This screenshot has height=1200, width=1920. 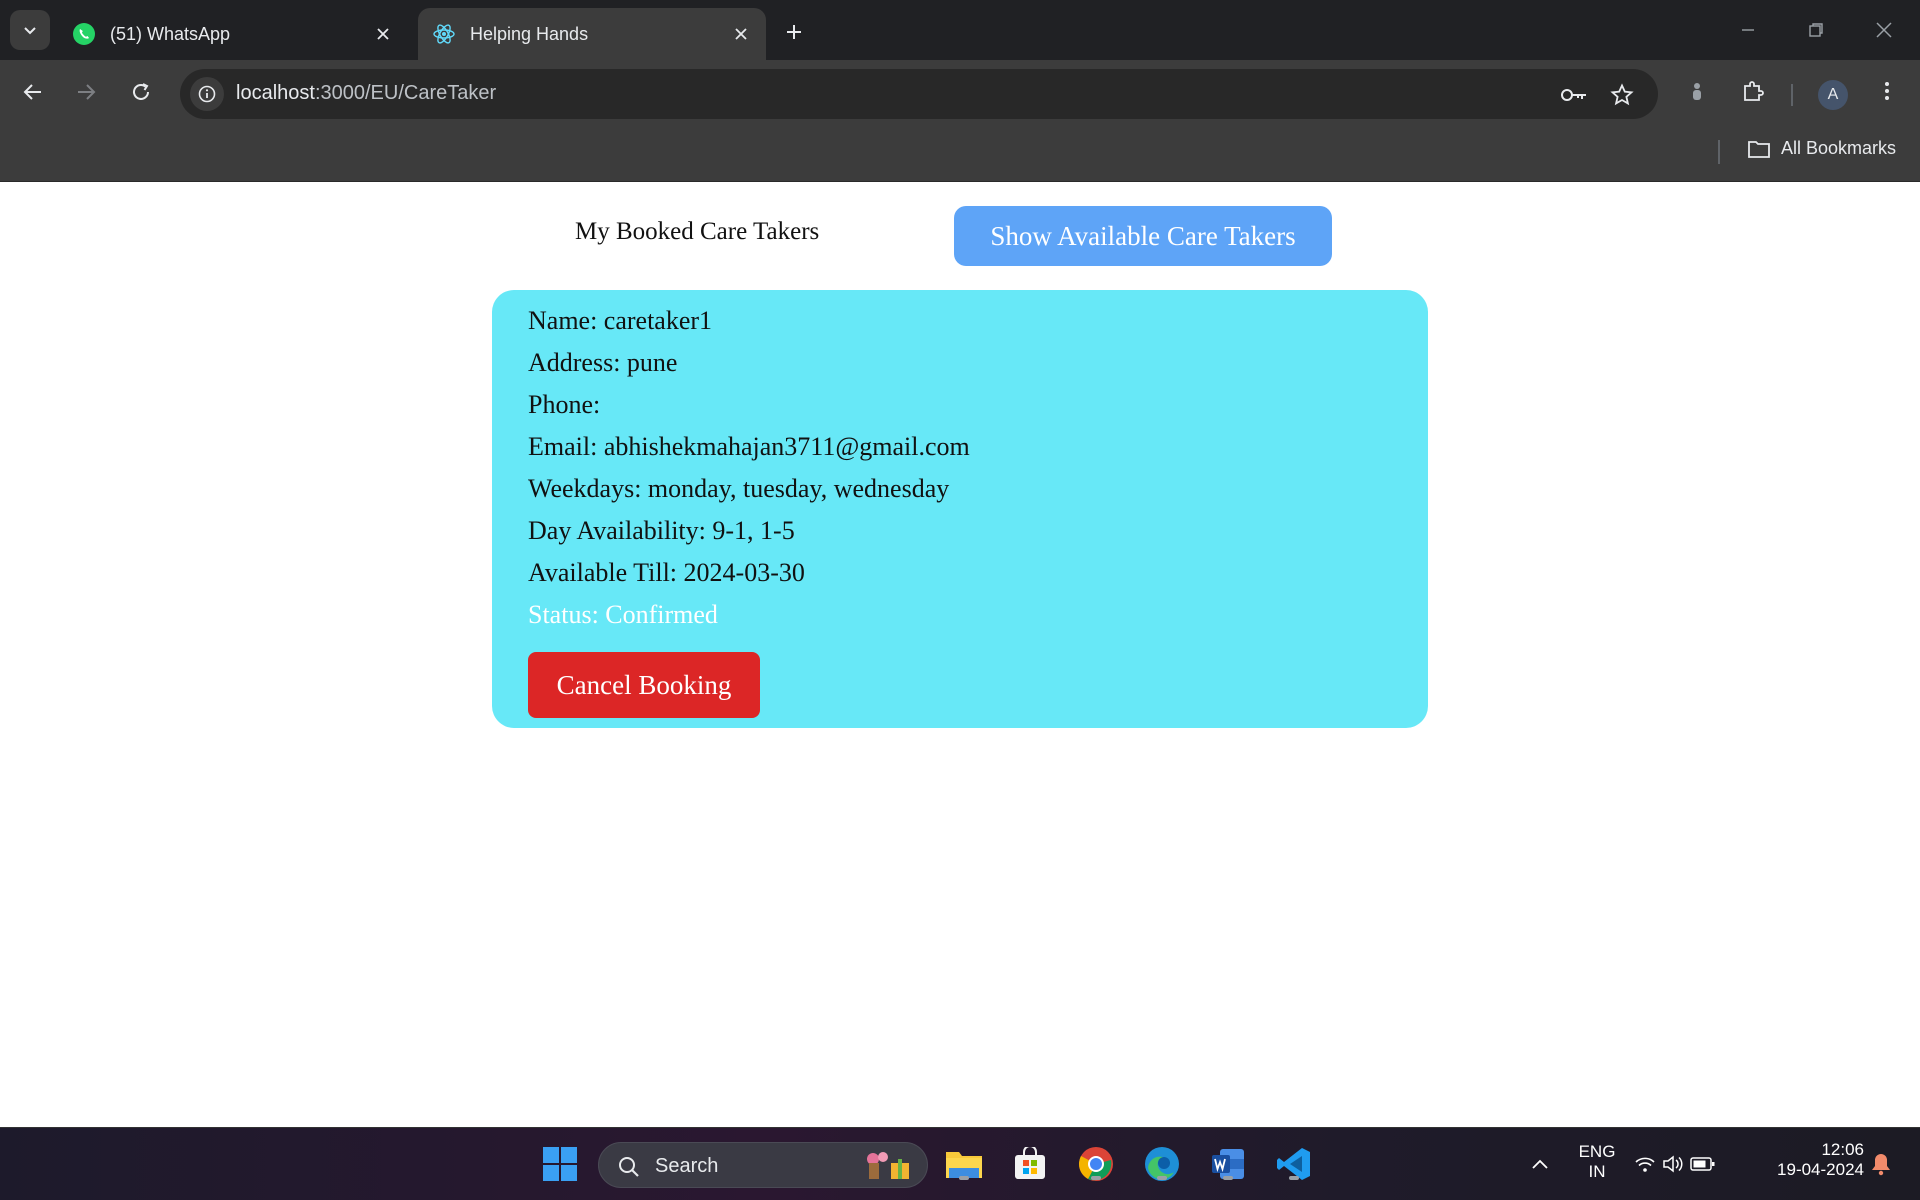 I want to click on vscode-taskbar-icon, so click(x=1294, y=1164).